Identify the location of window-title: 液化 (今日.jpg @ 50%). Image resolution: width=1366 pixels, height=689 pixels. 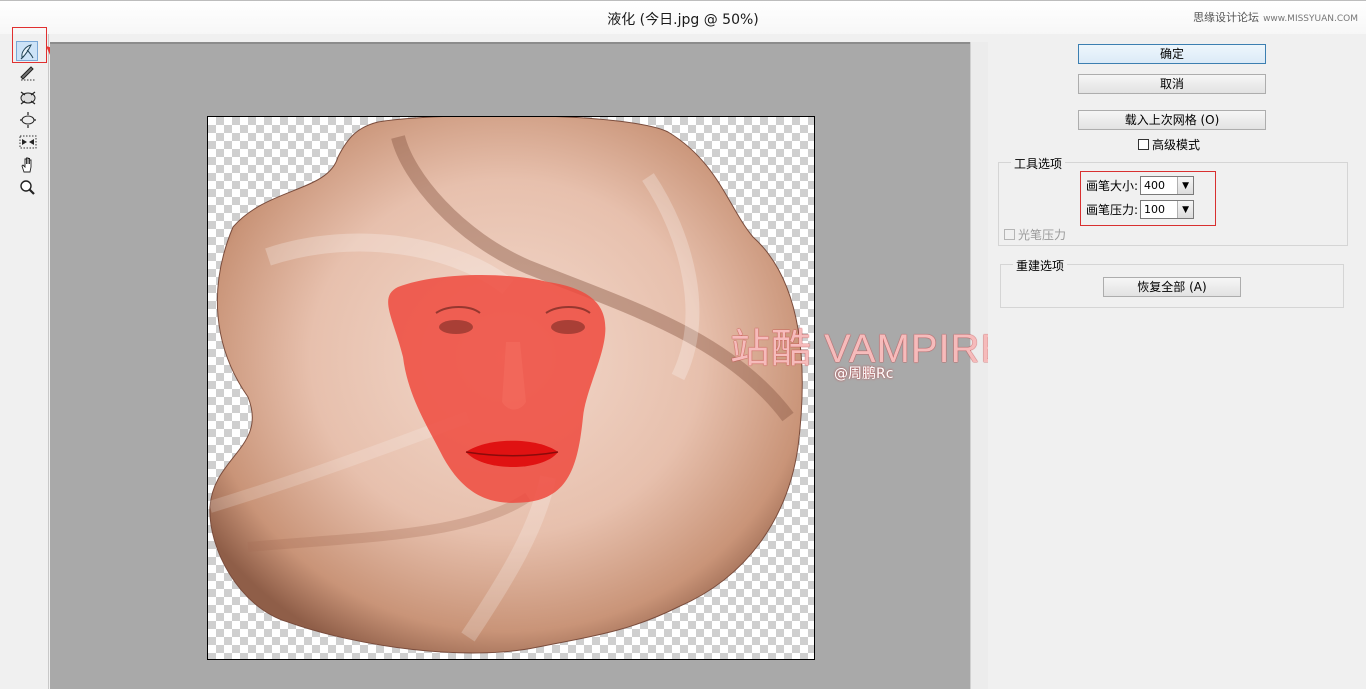
(683, 20).